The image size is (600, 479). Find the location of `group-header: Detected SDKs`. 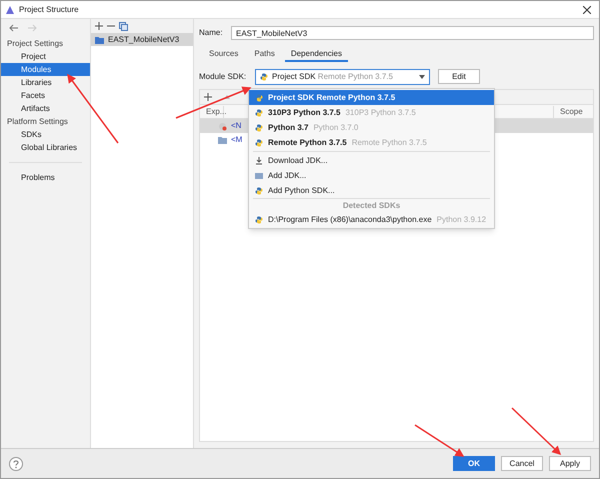

group-header: Detected SDKs is located at coordinates (371, 205).